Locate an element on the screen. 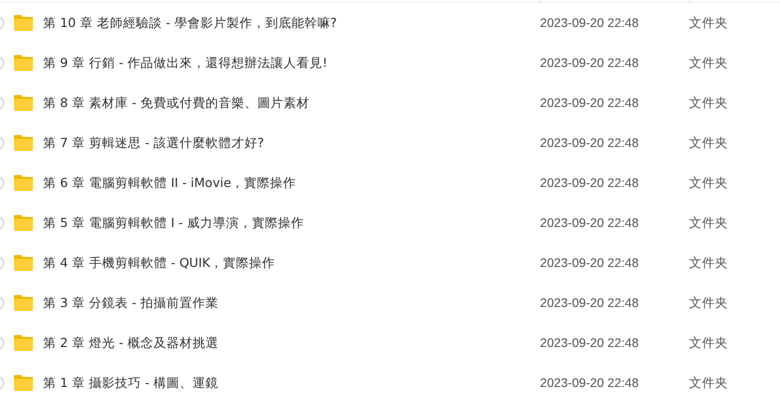  folder-name: 第 8 章 素材庫 - 免費或付費的音樂、圖片素材 is located at coordinates (291, 103).